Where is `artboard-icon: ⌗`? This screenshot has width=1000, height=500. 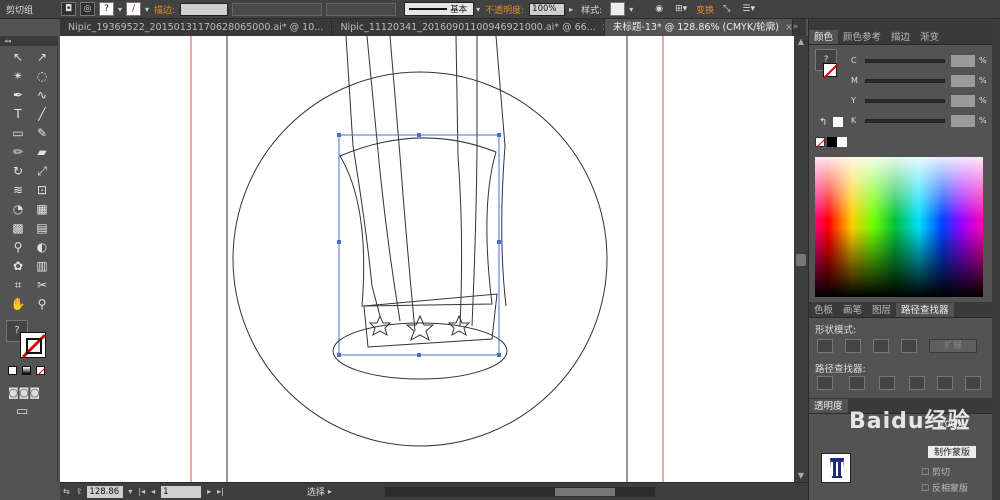 artboard-icon: ⌗ is located at coordinates (18, 285).